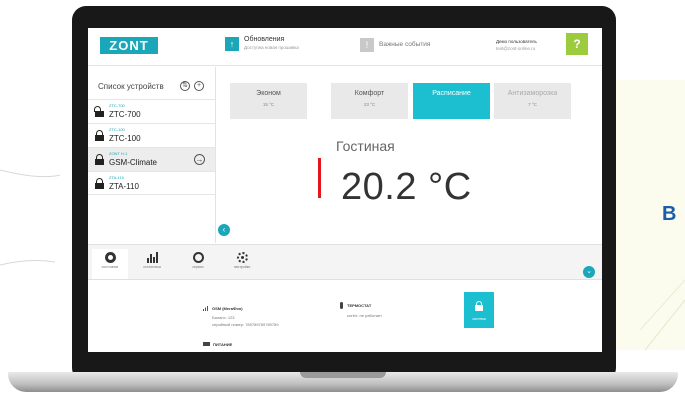 The image size is (685, 397). Describe the element at coordinates (151, 183) in the screenshot. I see `device-item: ZTA-110 ZTA-110` at that location.